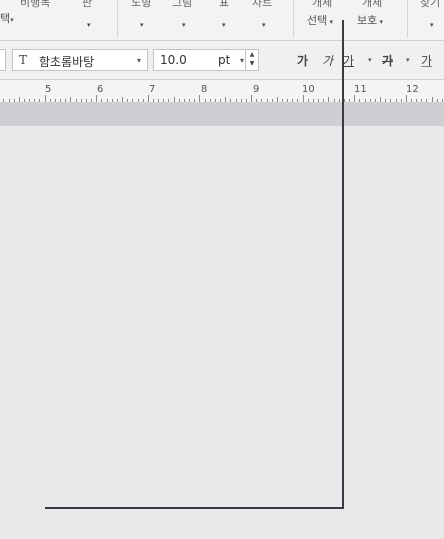 The width and height of the screenshot is (444, 539). What do you see at coordinates (67, 62) in the screenshot?
I see `font-name-value: 함초롬바탕` at bounding box center [67, 62].